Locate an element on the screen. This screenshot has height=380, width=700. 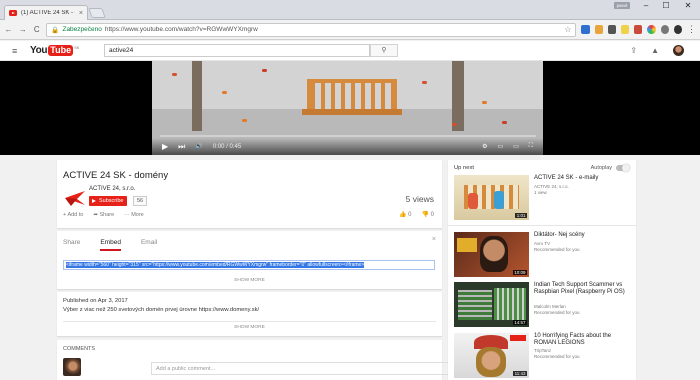
tab-close-icon: × is located at coordinates (81, 13).